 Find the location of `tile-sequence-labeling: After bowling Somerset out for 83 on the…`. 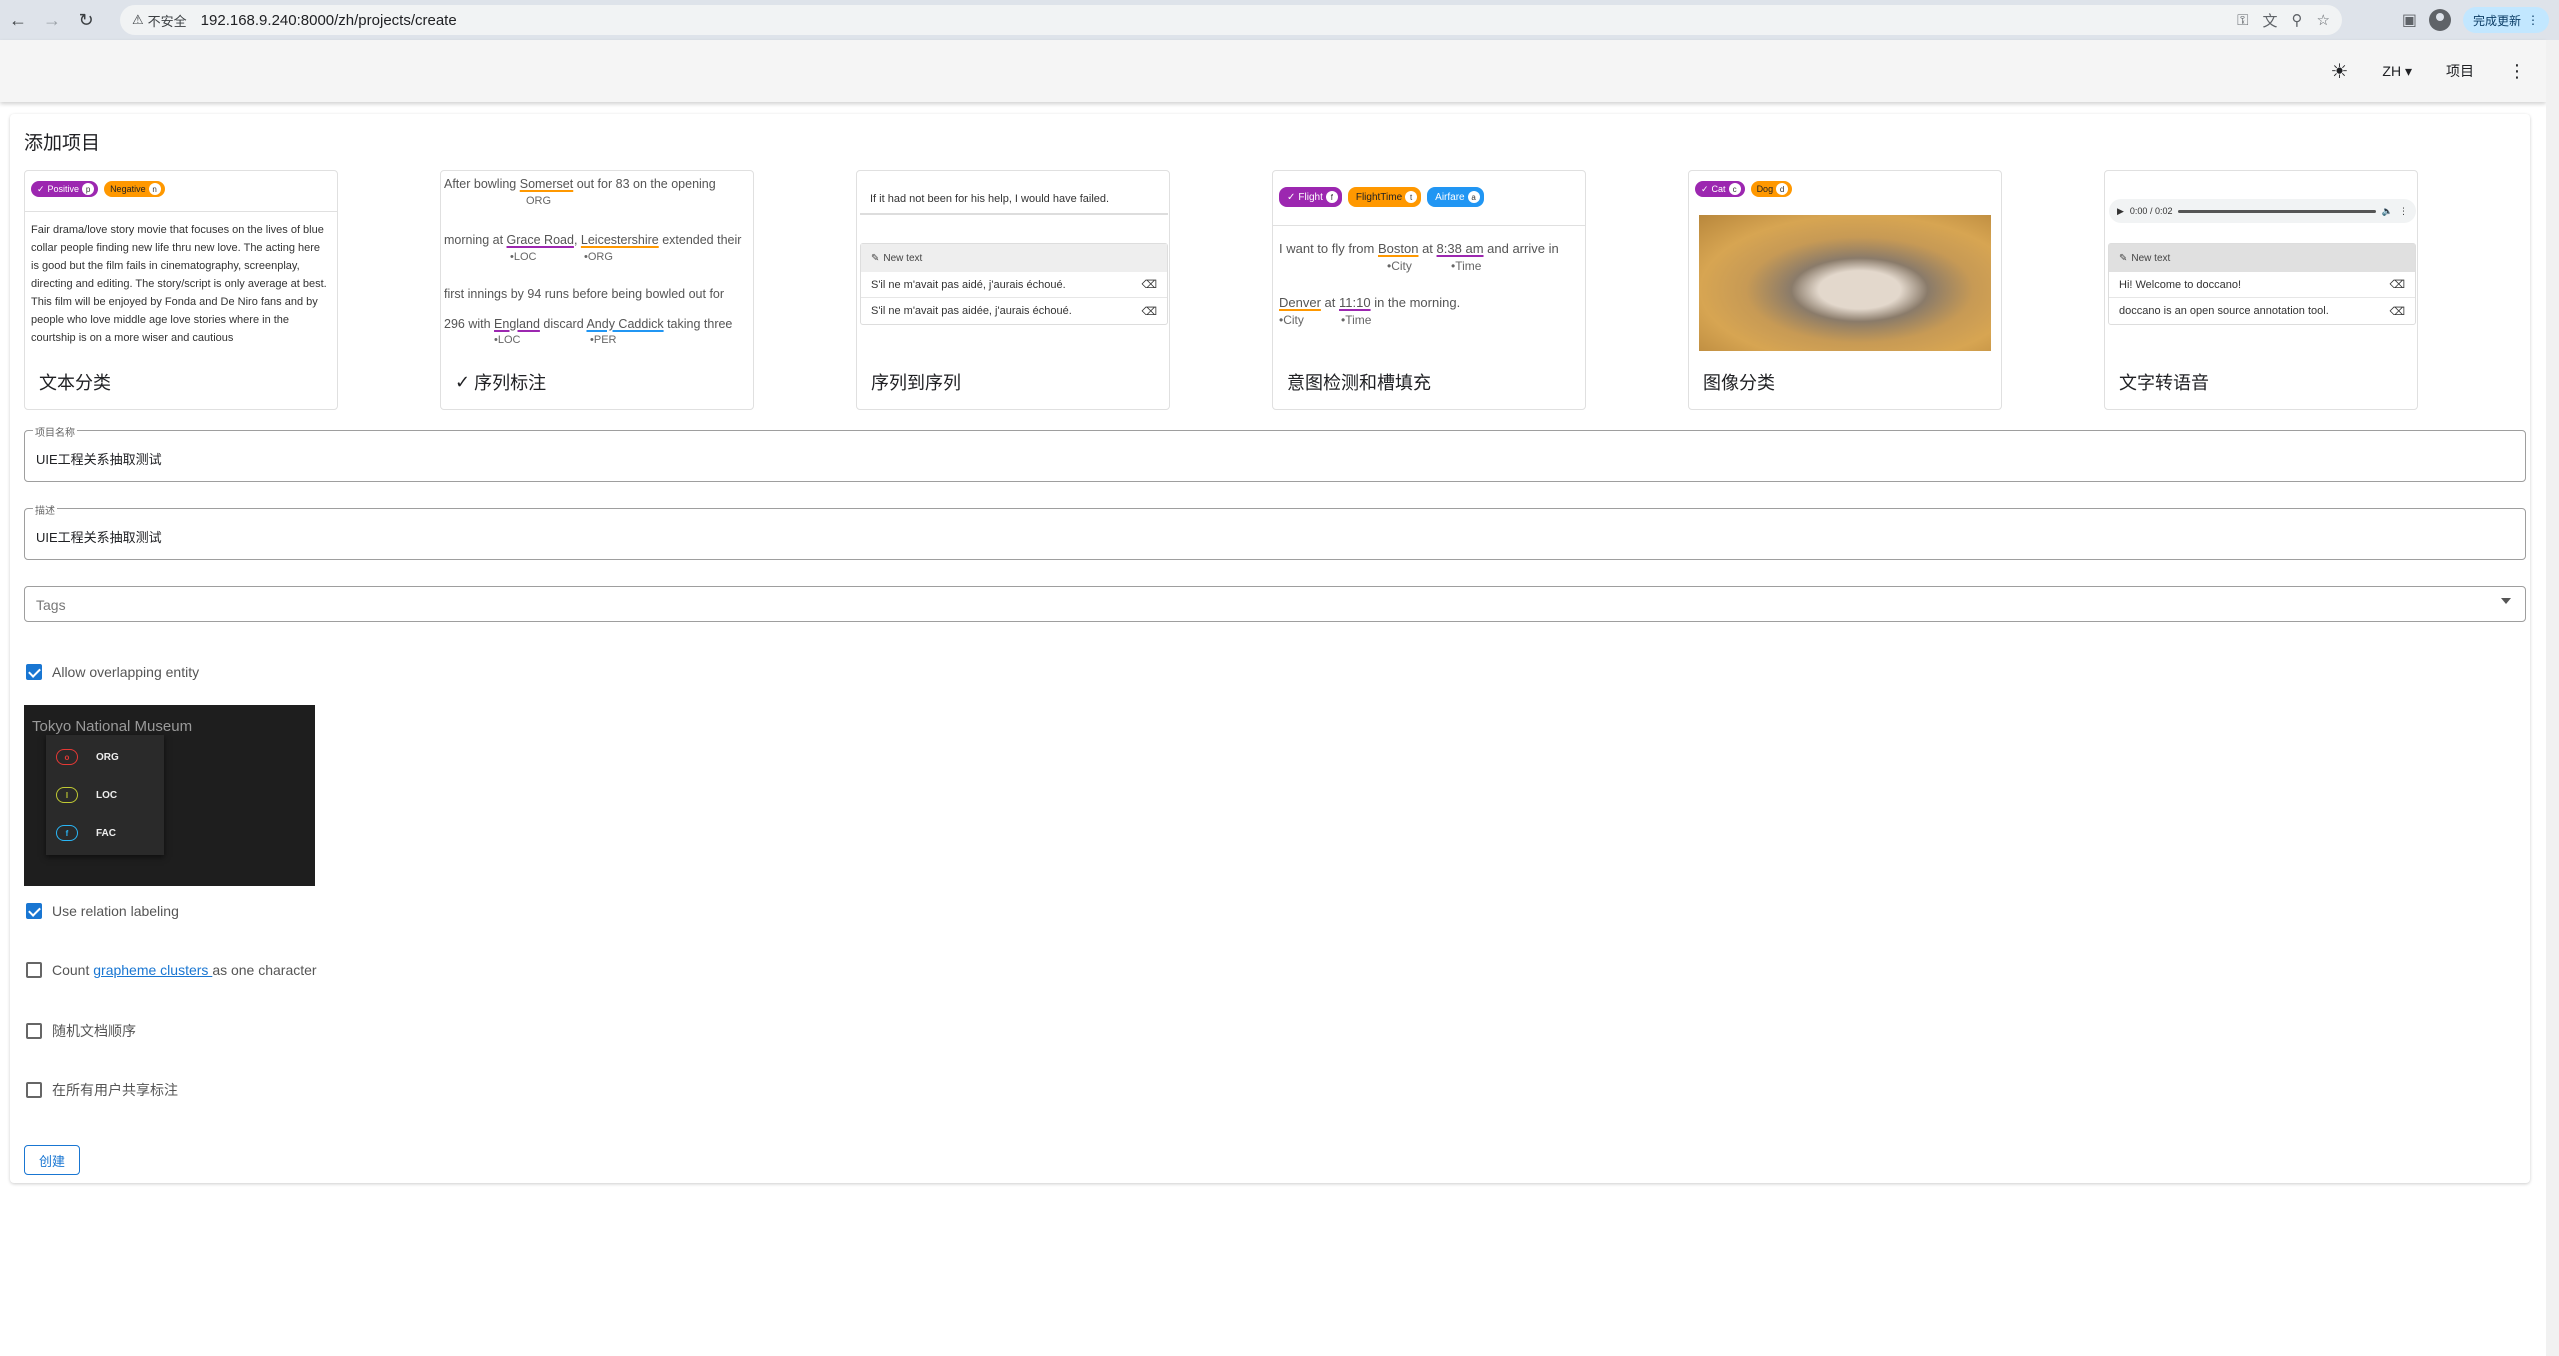

tile-sequence-labeling: After bowling Somerset out for 83 on the… is located at coordinates (597, 290).